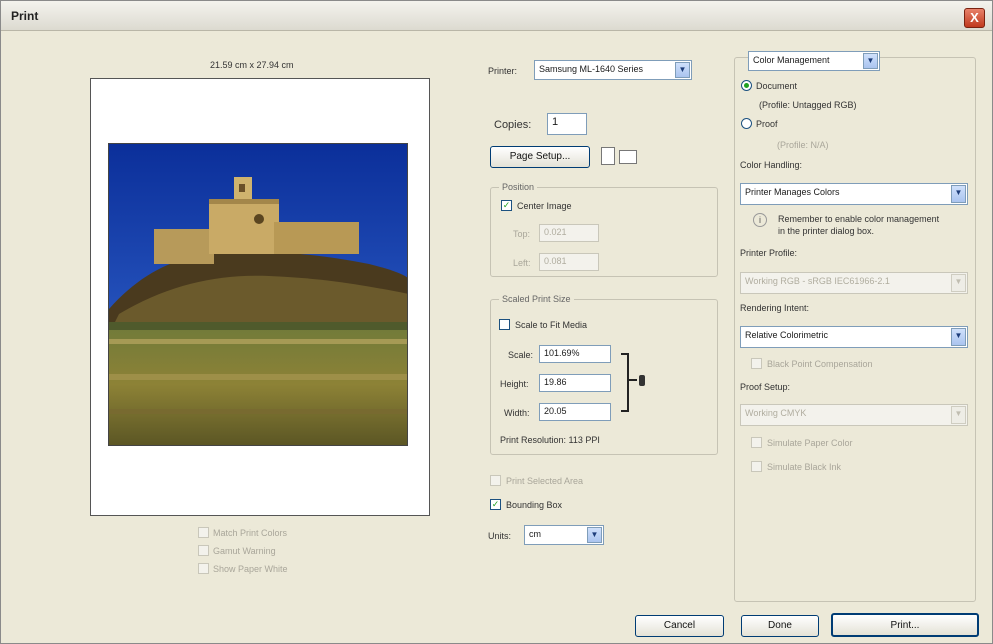 The width and height of the screenshot is (993, 644). Describe the element at coordinates (804, 467) in the screenshot. I see `simulate-black-ink-label: Simulate Black Ink` at that location.